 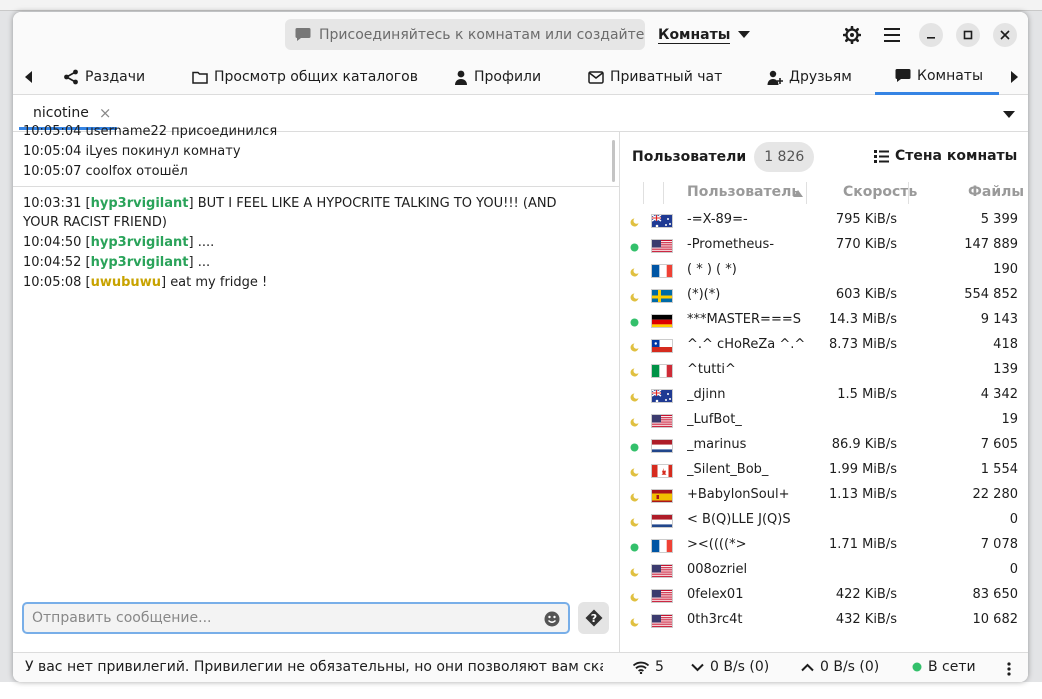 I want to click on tab-buddies: Друзьям, so click(x=809, y=77).